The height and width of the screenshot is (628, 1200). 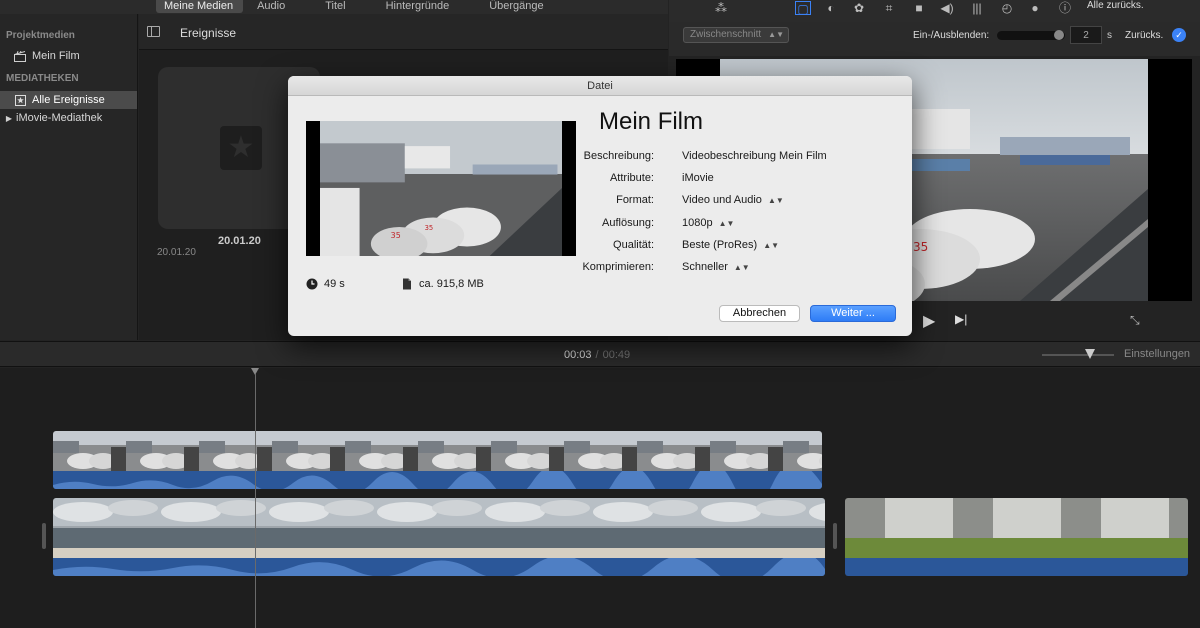 I want to click on sidebar-item-label: Mein Film, so click(x=56, y=56).